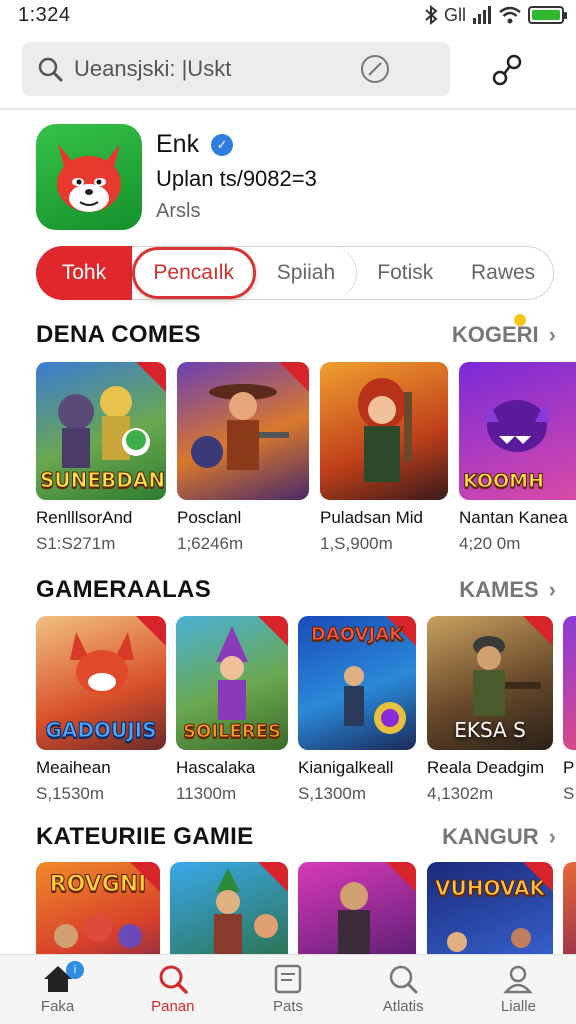 The image size is (576, 1024). I want to click on game-name: Meaihean, so click(73, 767).